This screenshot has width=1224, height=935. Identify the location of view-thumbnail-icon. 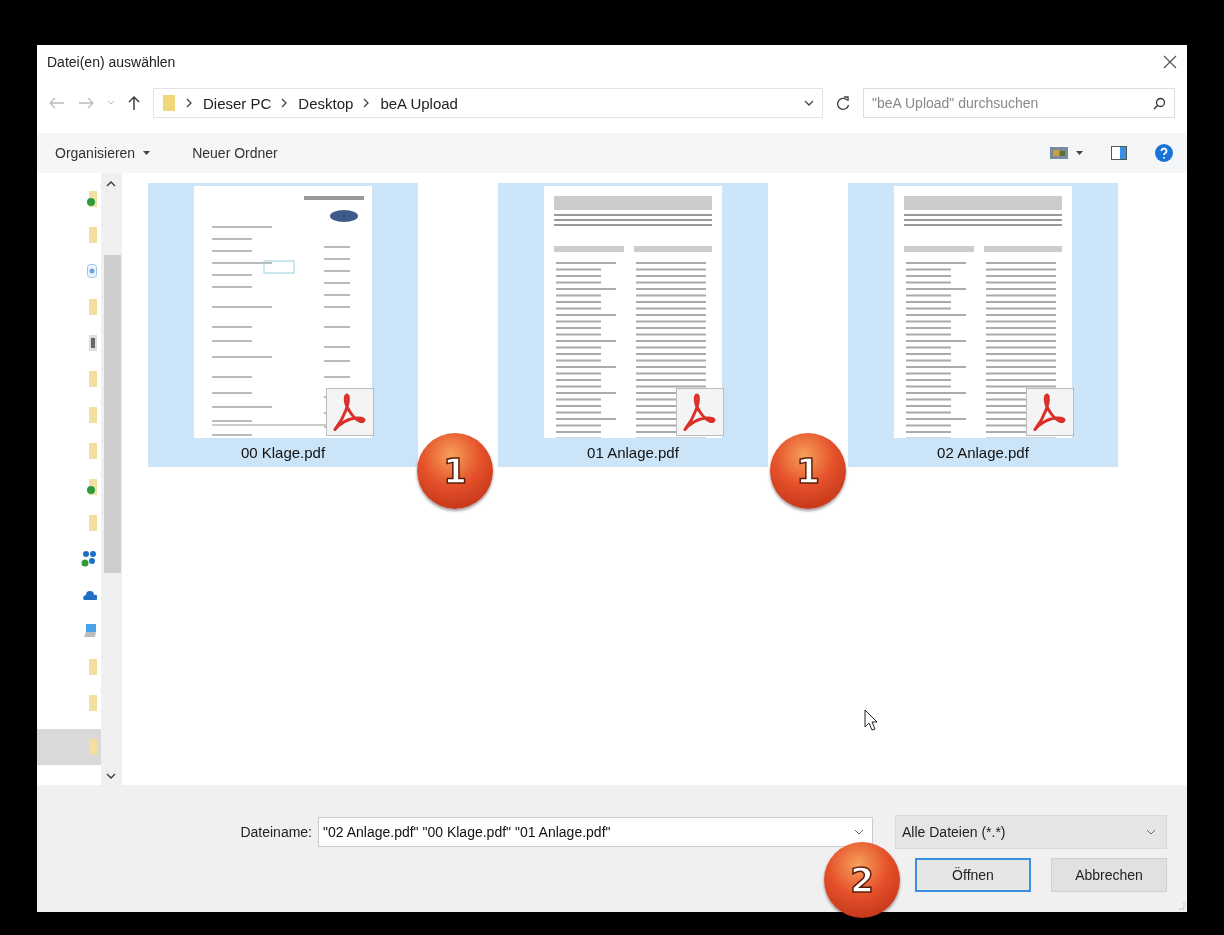
(1059, 153).